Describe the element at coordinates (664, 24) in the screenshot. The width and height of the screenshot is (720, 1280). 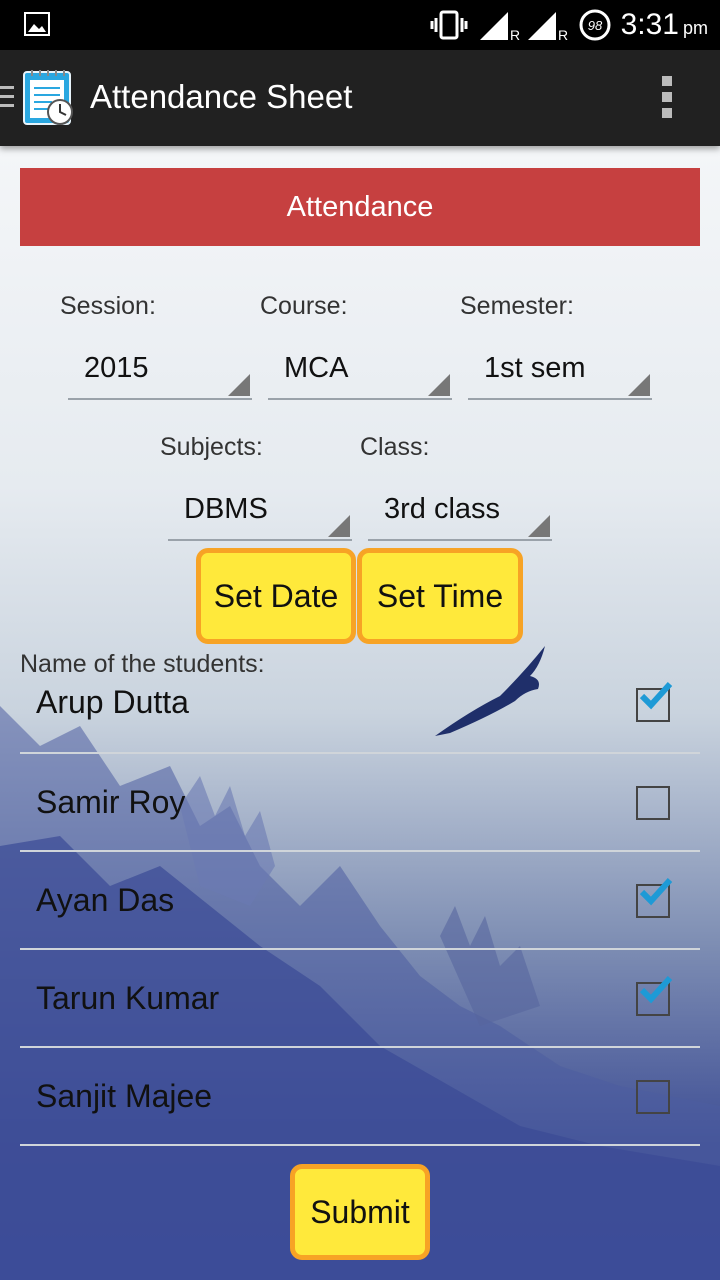
I see `clock: 3:31 pm` at that location.